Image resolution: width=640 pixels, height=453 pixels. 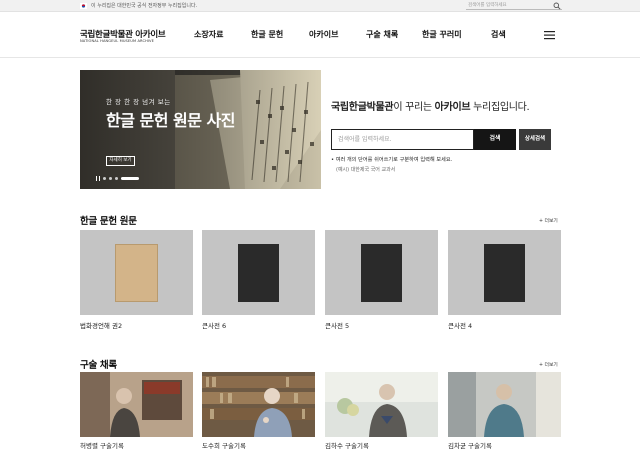 What do you see at coordinates (549, 35) in the screenshot?
I see `hamburger-menu-icon` at bounding box center [549, 35].